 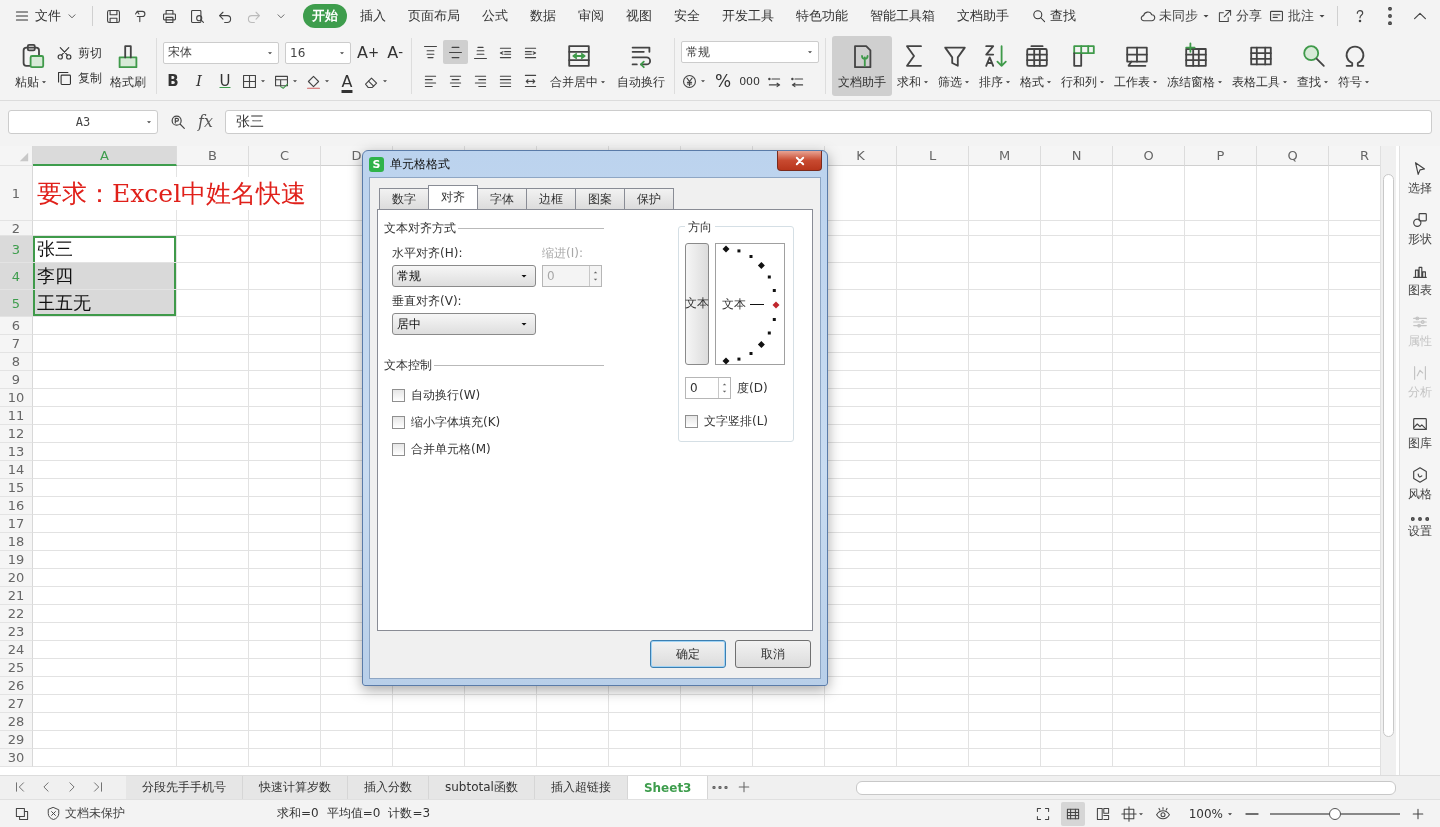 What do you see at coordinates (1354, 156) in the screenshot?
I see `column-header: R` at bounding box center [1354, 156].